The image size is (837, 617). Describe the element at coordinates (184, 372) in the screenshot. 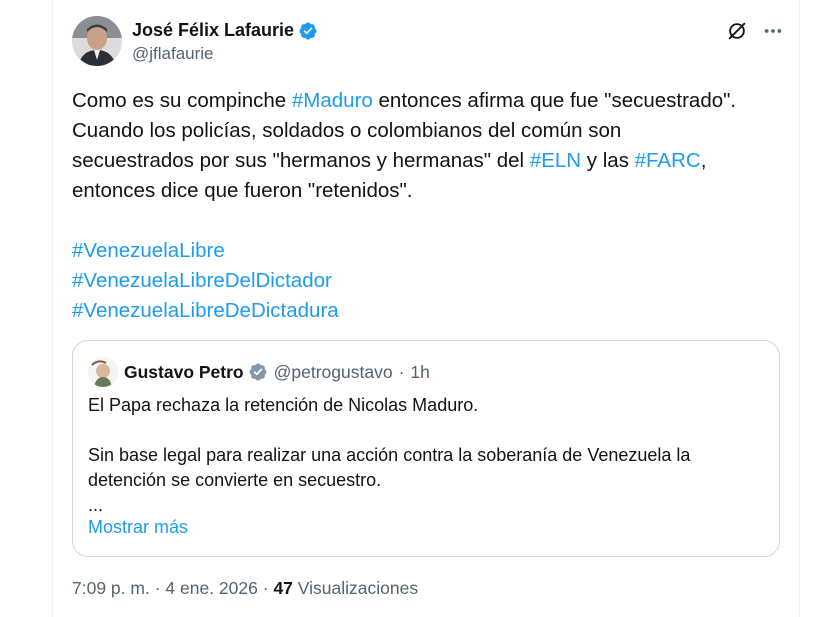

I see `quoted-author-name: Gustavo Petro` at that location.